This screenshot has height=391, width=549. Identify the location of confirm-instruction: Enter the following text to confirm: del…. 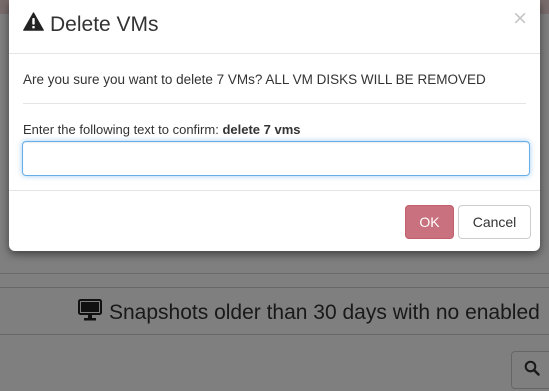
(161, 129).